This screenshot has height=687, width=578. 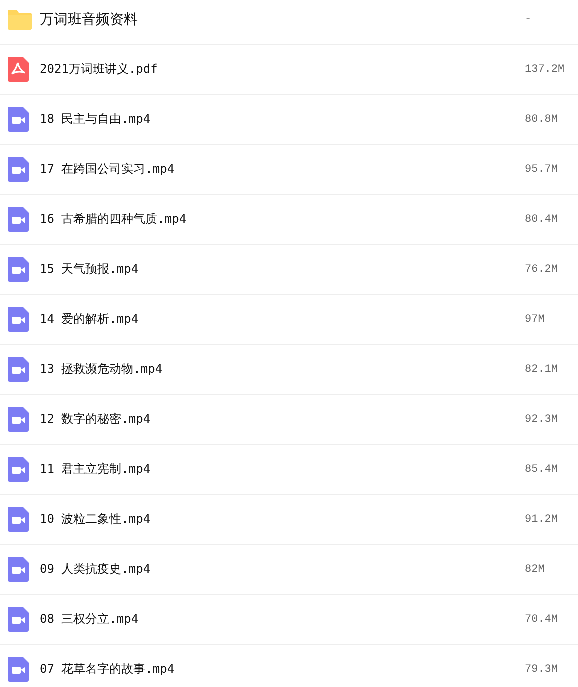 What do you see at coordinates (282, 319) in the screenshot?
I see `file-name: 14 爱的解析.mp4` at bounding box center [282, 319].